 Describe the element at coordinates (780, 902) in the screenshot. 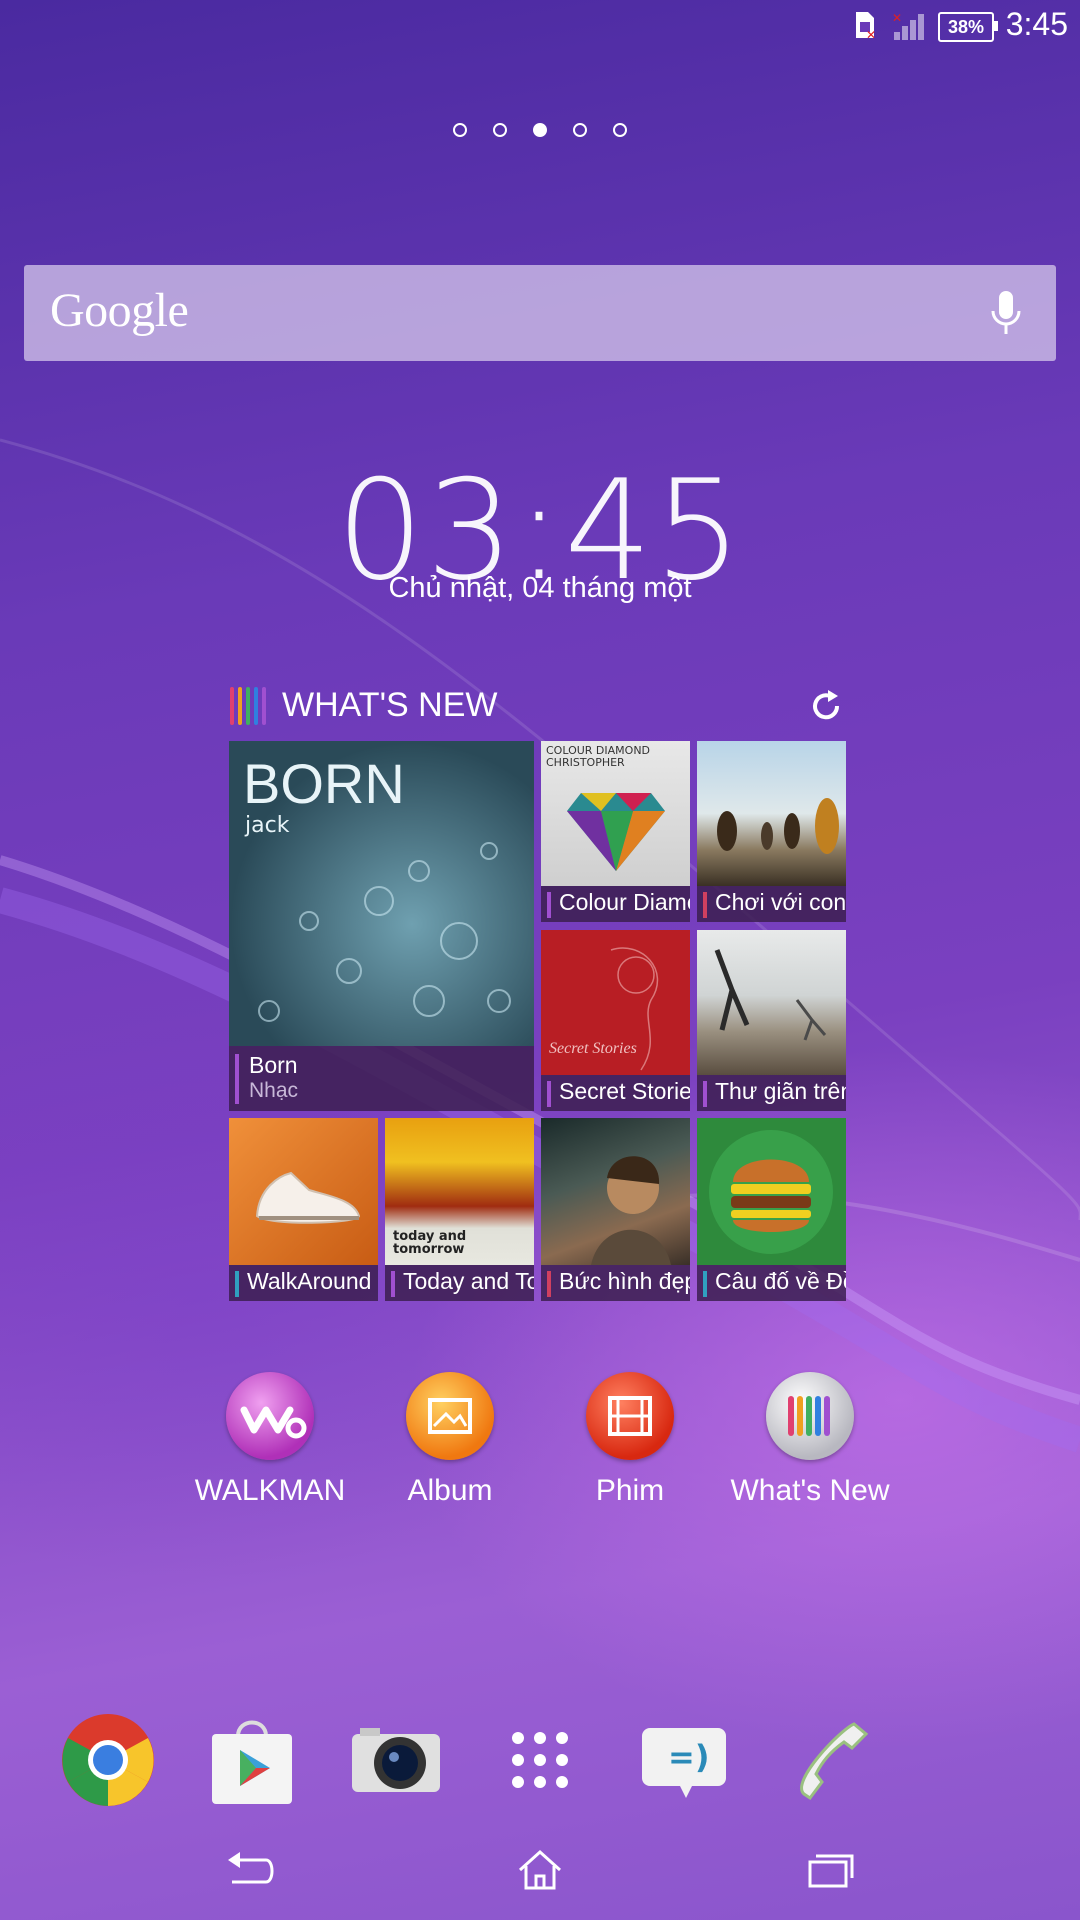

I see `tile-title: Chơi với con` at that location.